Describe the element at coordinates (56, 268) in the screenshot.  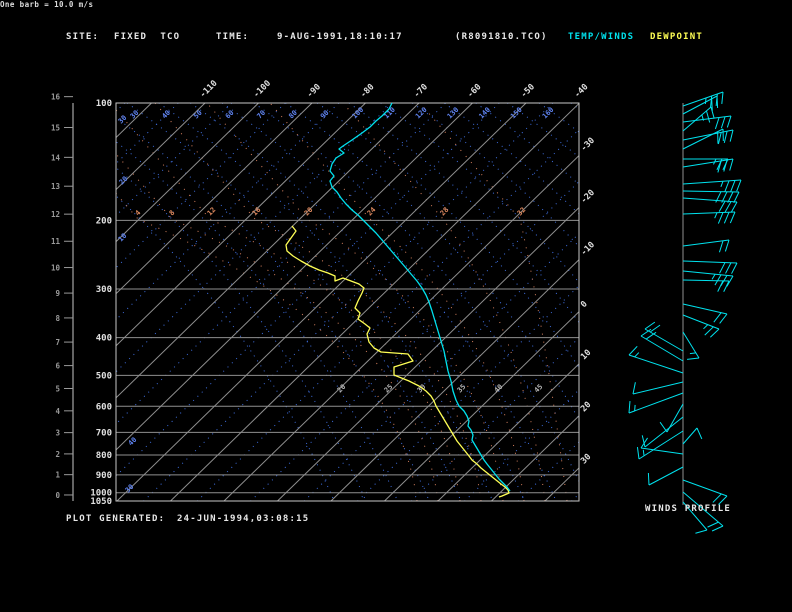
I see `height-km-label: 10` at that location.